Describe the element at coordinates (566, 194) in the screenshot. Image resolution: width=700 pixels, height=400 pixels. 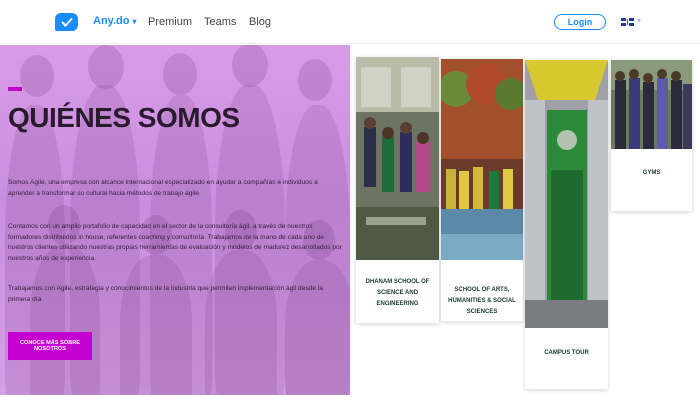
I see `card-image-building` at that location.